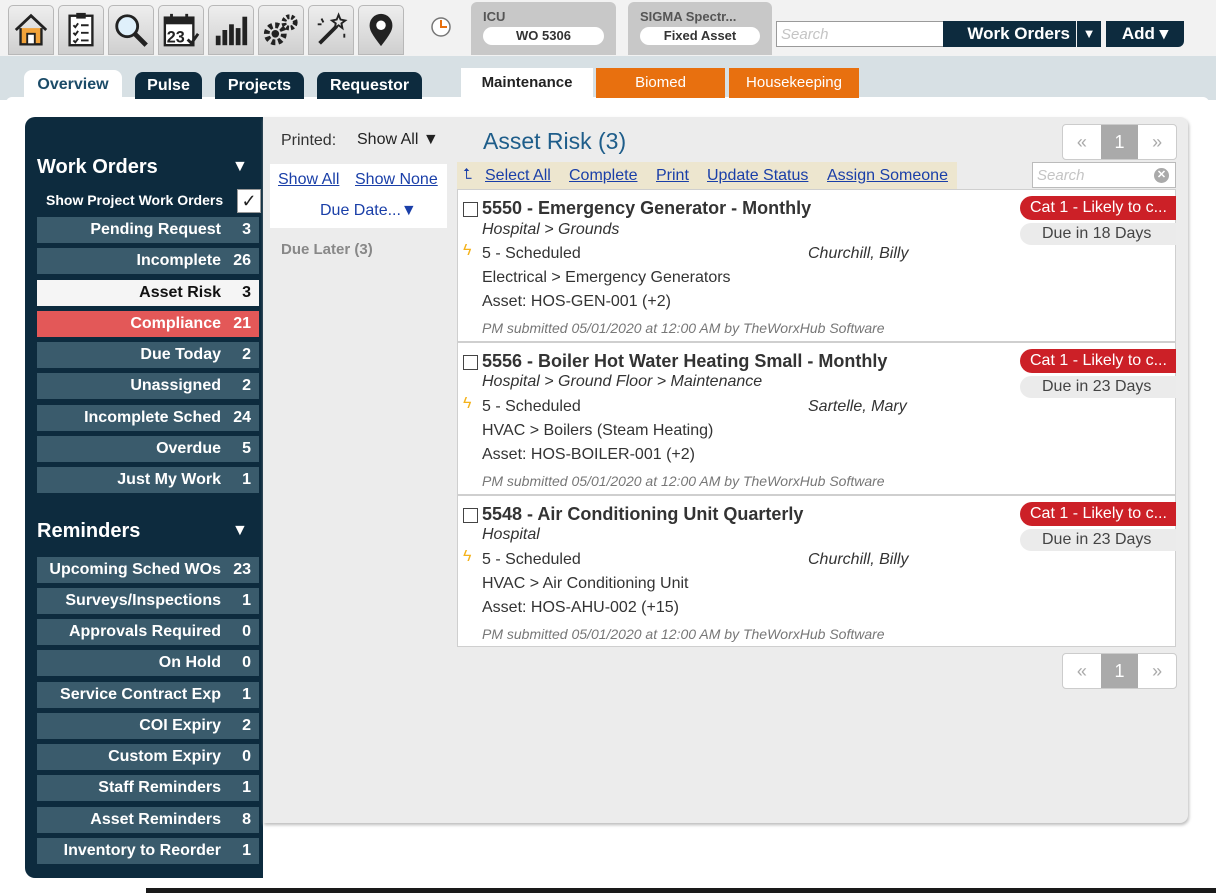 The image size is (1216, 893). I want to click on sidebar-item-service-contract: Service Contract Exp 1, so click(148, 695).